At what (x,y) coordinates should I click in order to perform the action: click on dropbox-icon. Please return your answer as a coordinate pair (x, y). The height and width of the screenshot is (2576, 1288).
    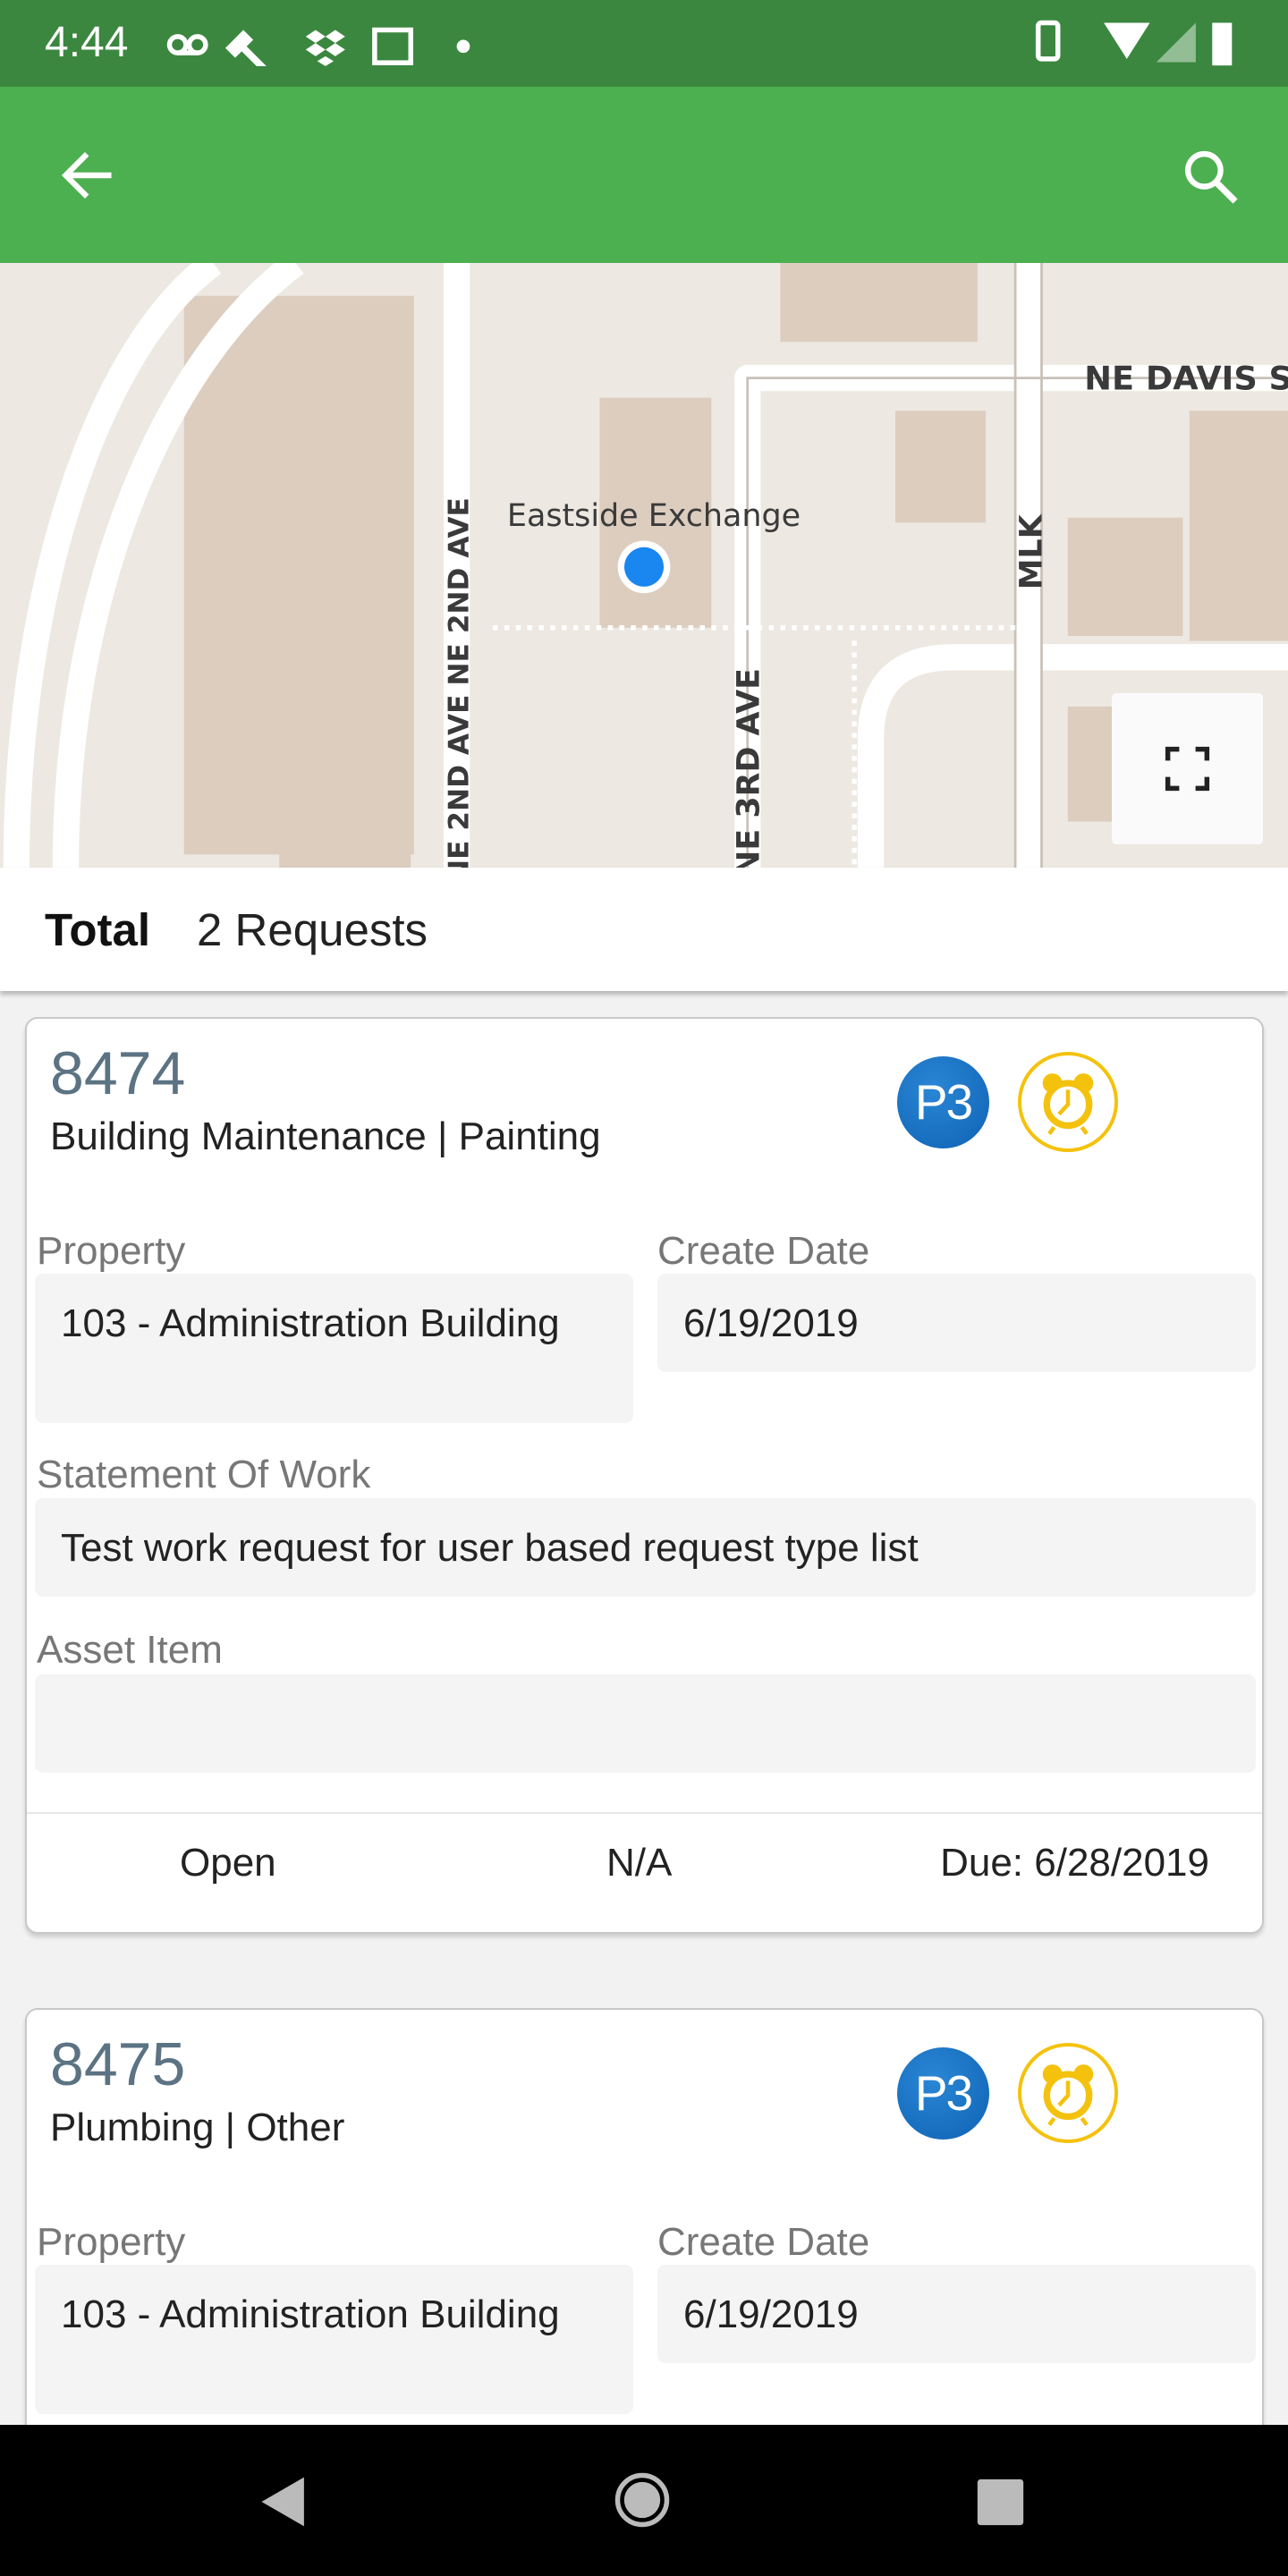
    Looking at the image, I should click on (325, 48).